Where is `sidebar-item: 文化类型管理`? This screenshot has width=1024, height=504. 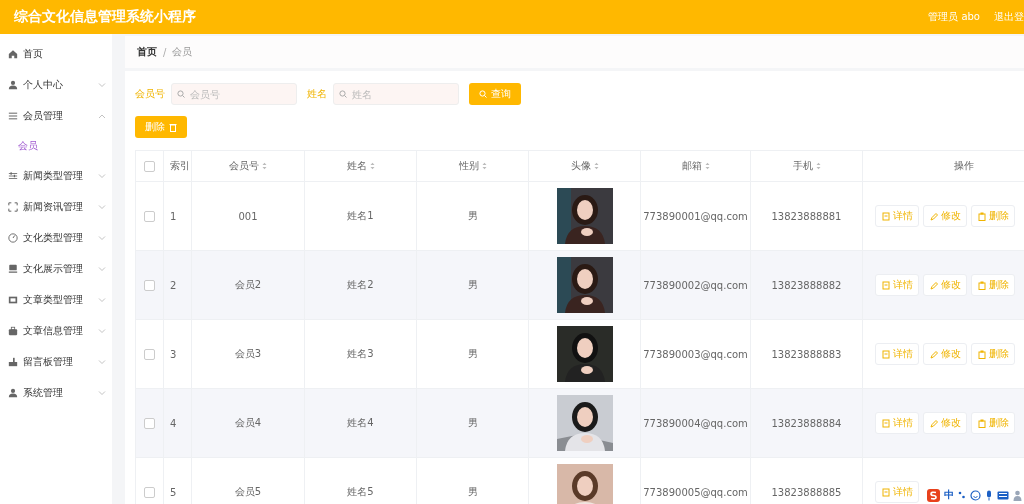
sidebar-item: 文化类型管理 is located at coordinates (56, 237).